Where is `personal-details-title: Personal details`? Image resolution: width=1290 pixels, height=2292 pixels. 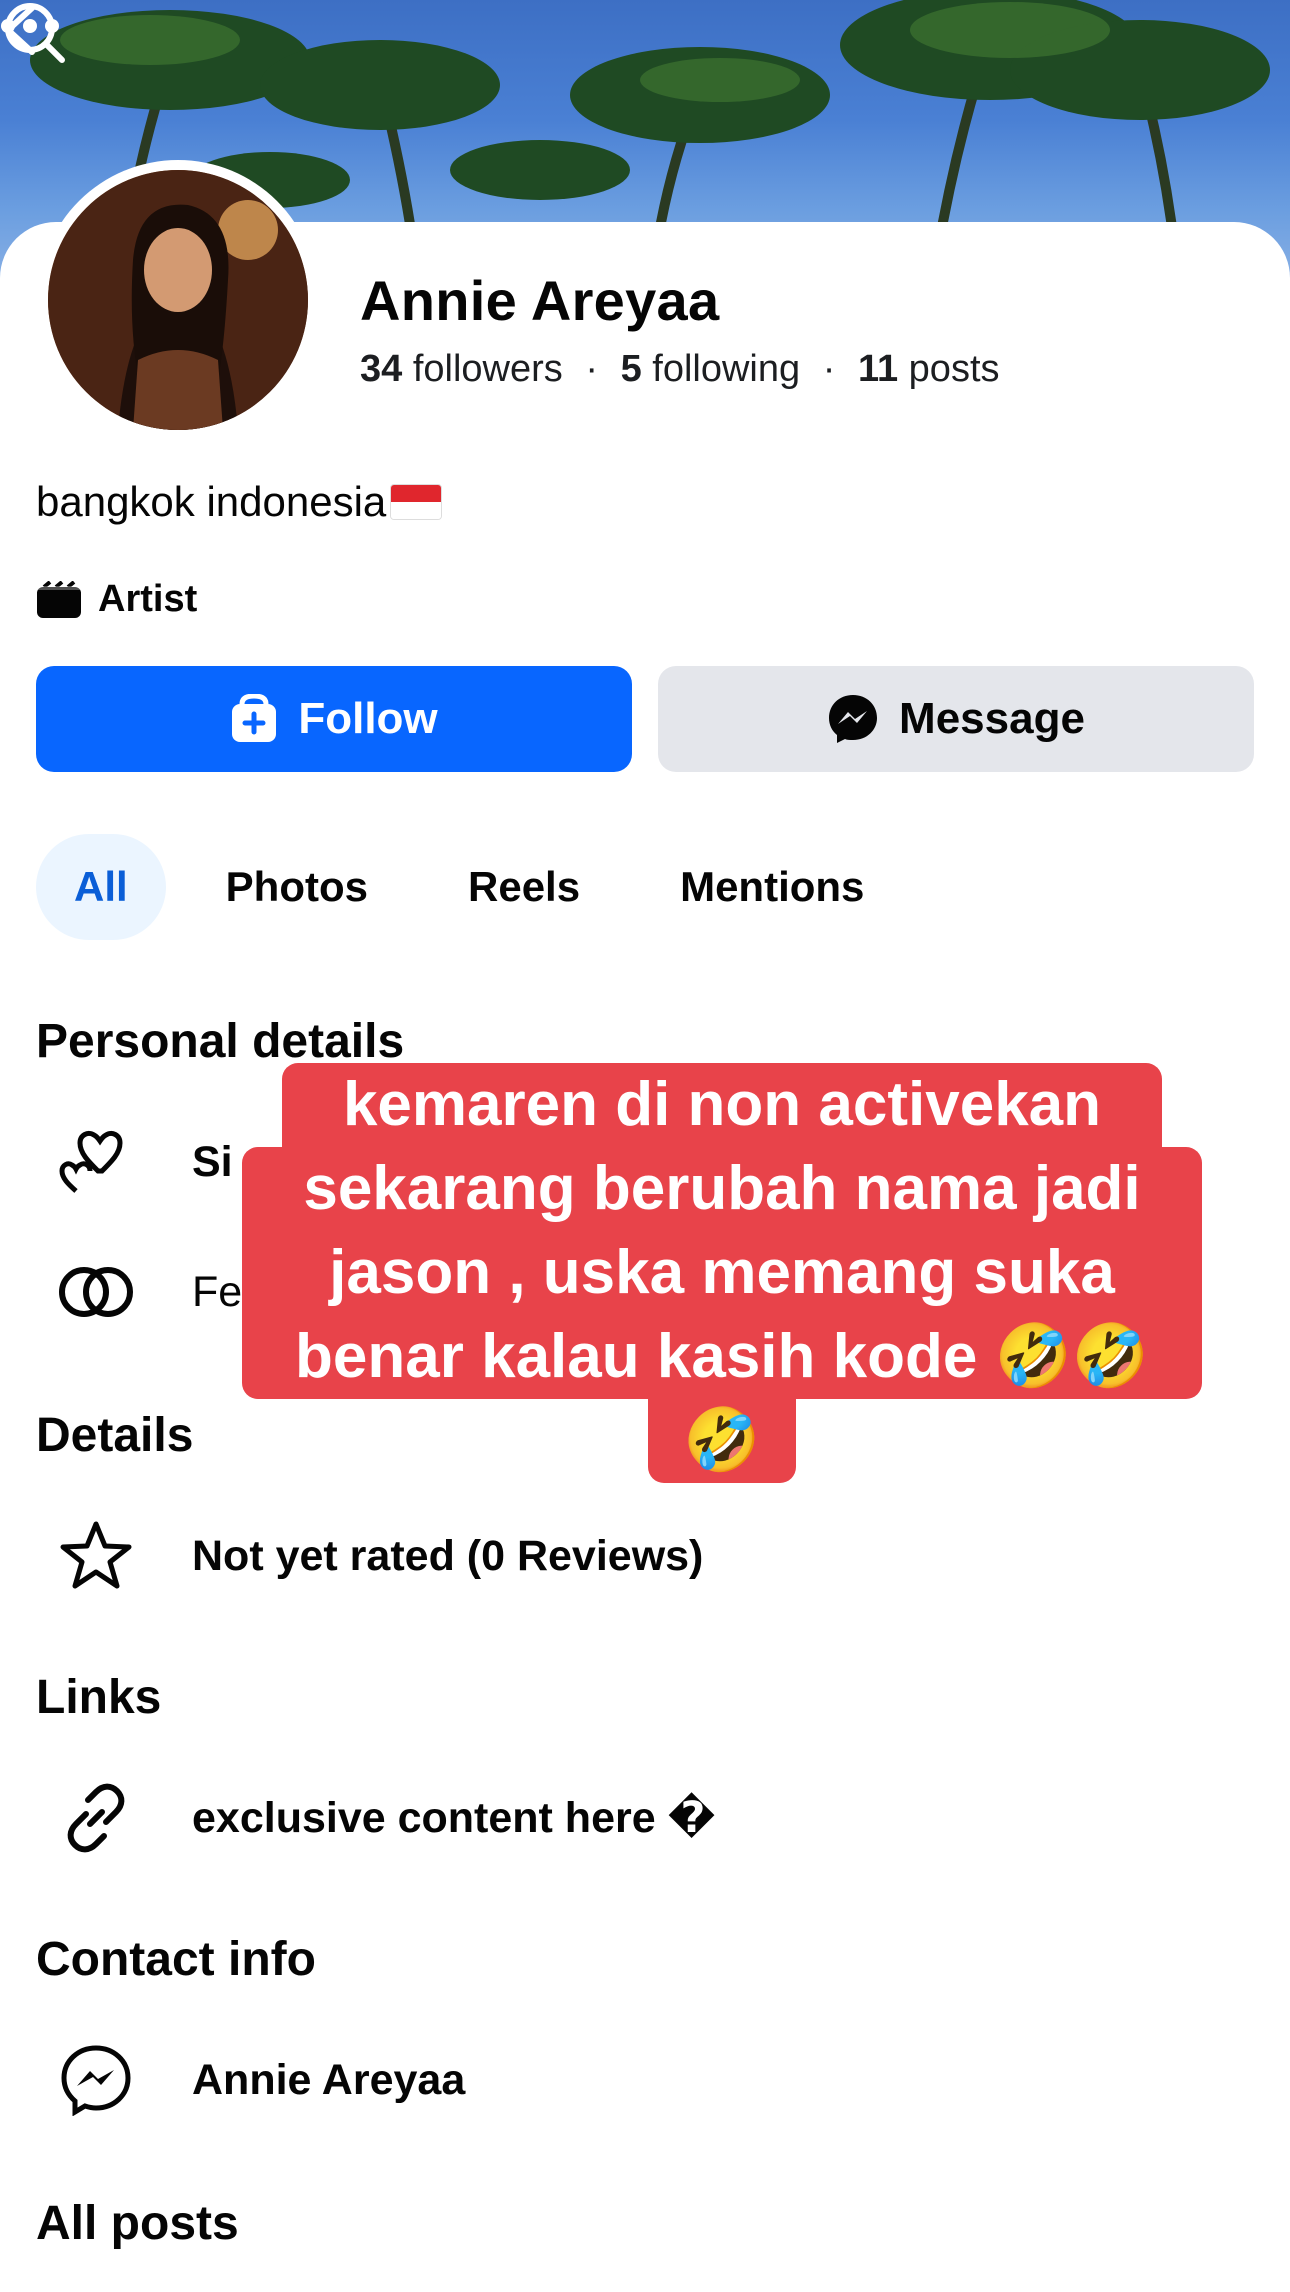
personal-details-title: Personal details is located at coordinates (220, 1041).